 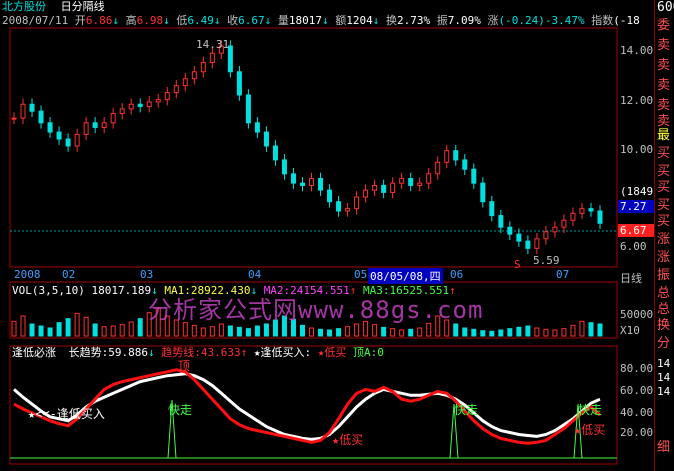 What do you see at coordinates (663, 276) in the screenshot?
I see `rp-item: 振` at bounding box center [663, 276].